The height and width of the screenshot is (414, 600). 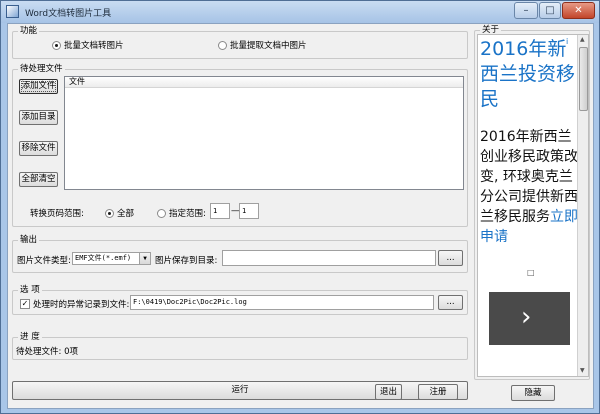 I want to click on ad-next-button: ›, so click(x=529, y=318).